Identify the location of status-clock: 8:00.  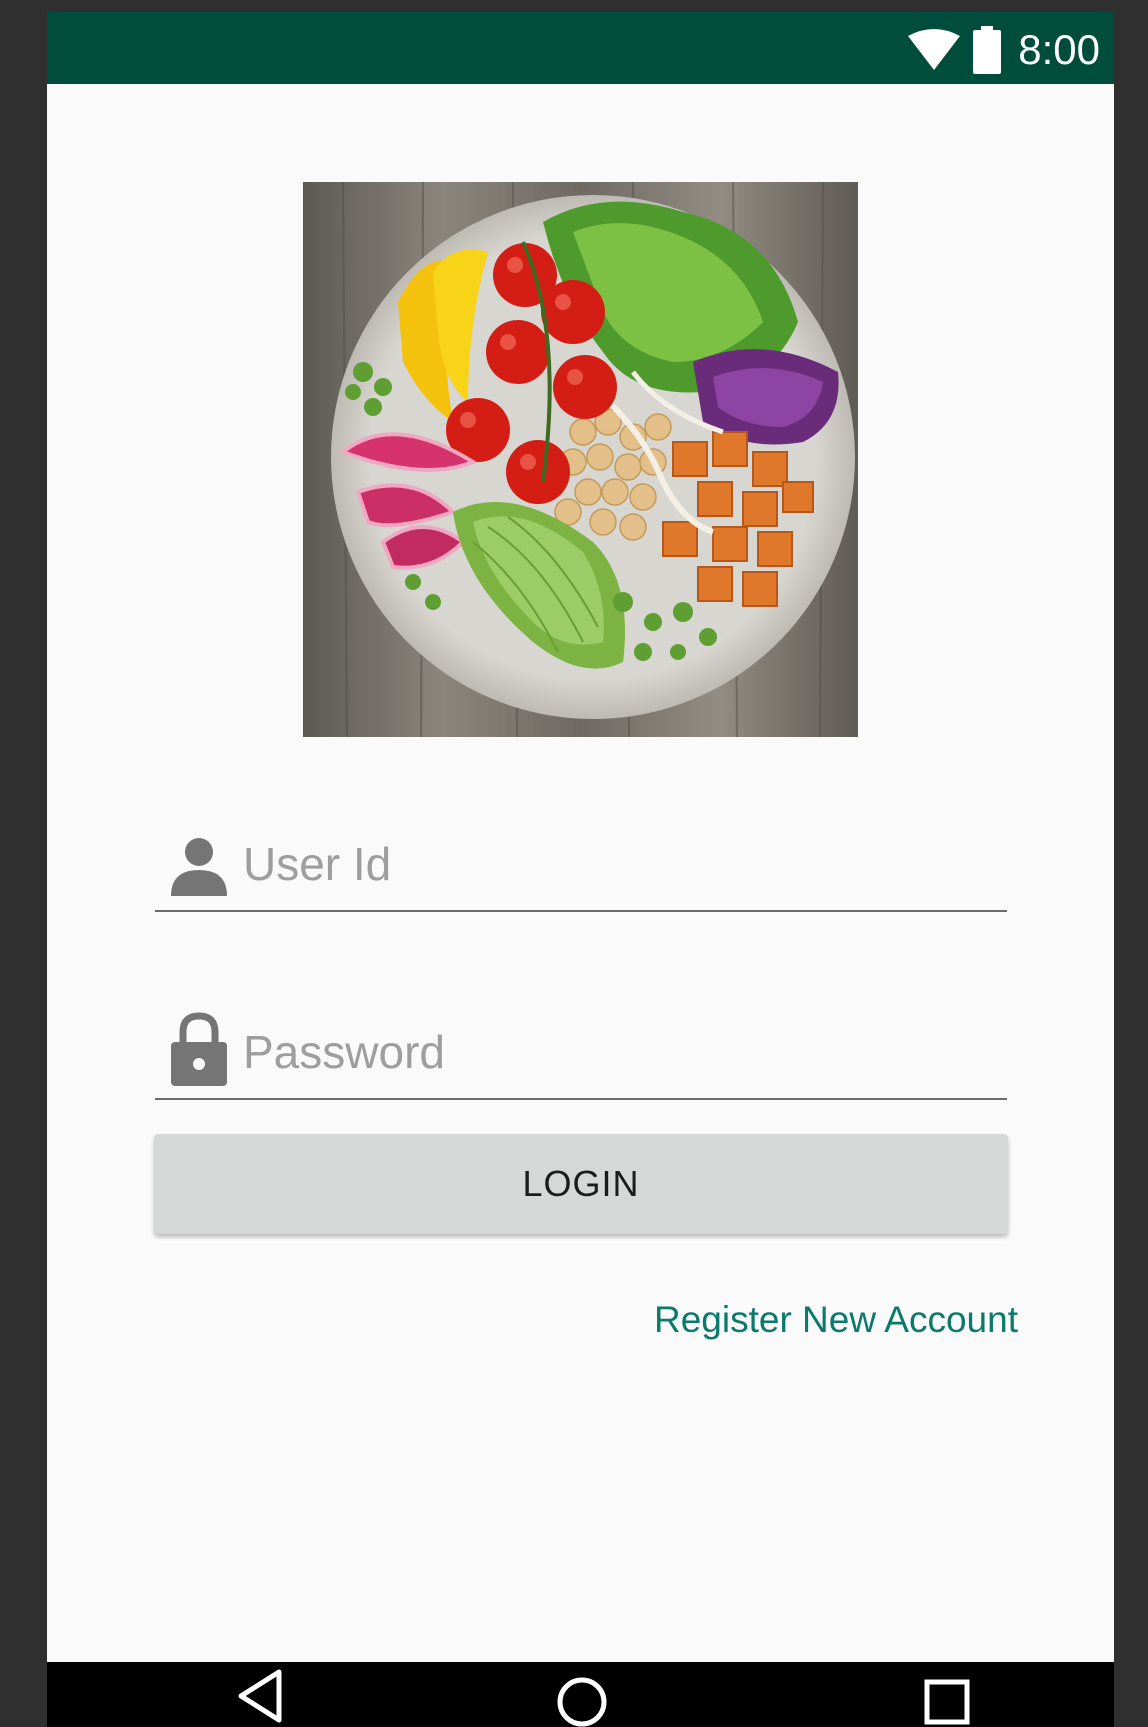
(1059, 49).